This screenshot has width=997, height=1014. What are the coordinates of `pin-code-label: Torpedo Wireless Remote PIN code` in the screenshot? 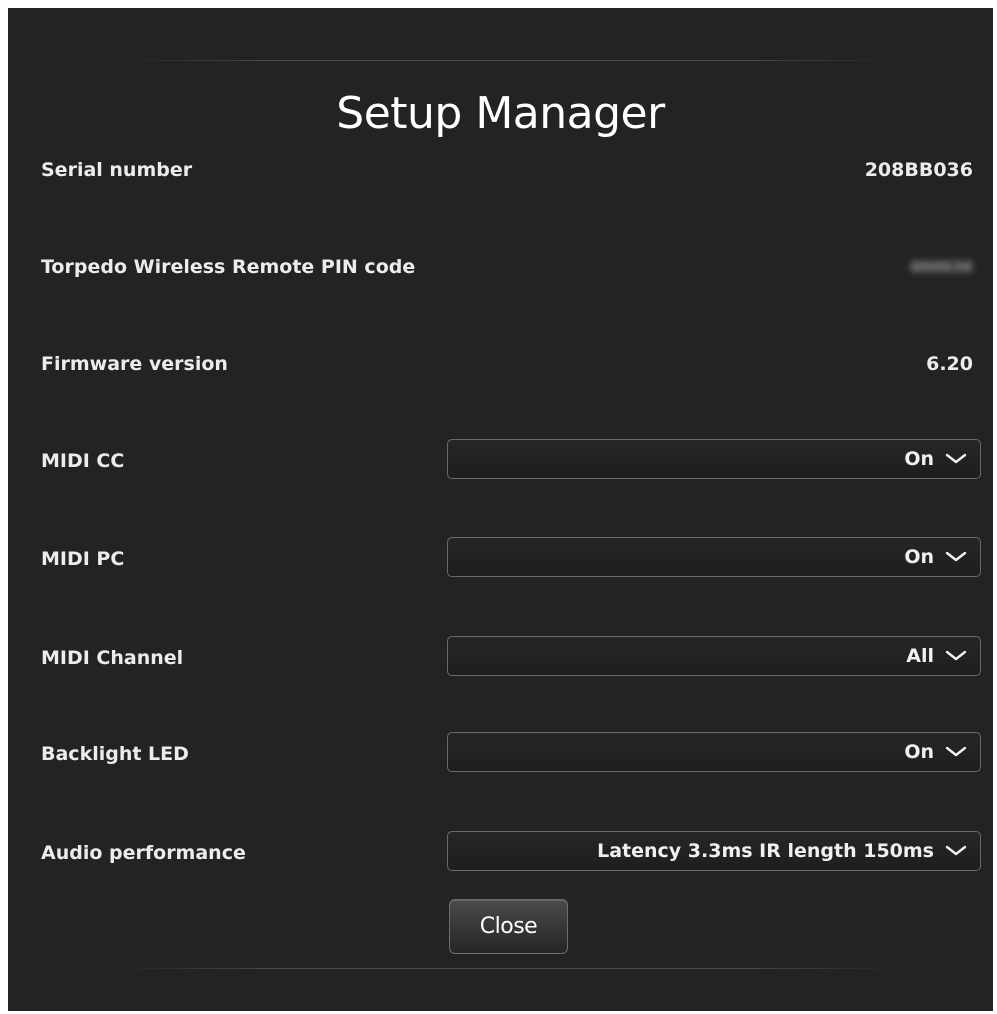 It's located at (228, 267).